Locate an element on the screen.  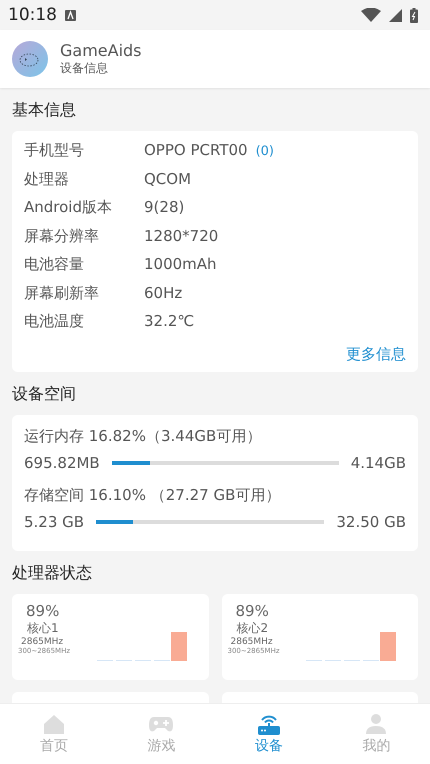
signal-icon is located at coordinates (395, 15).